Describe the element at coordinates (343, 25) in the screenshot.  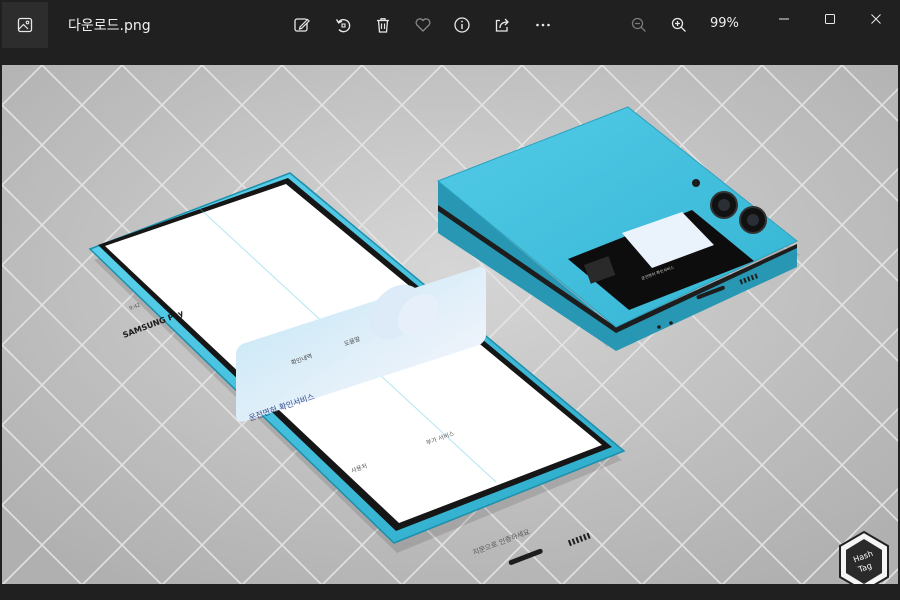
I see `rotate-icon` at that location.